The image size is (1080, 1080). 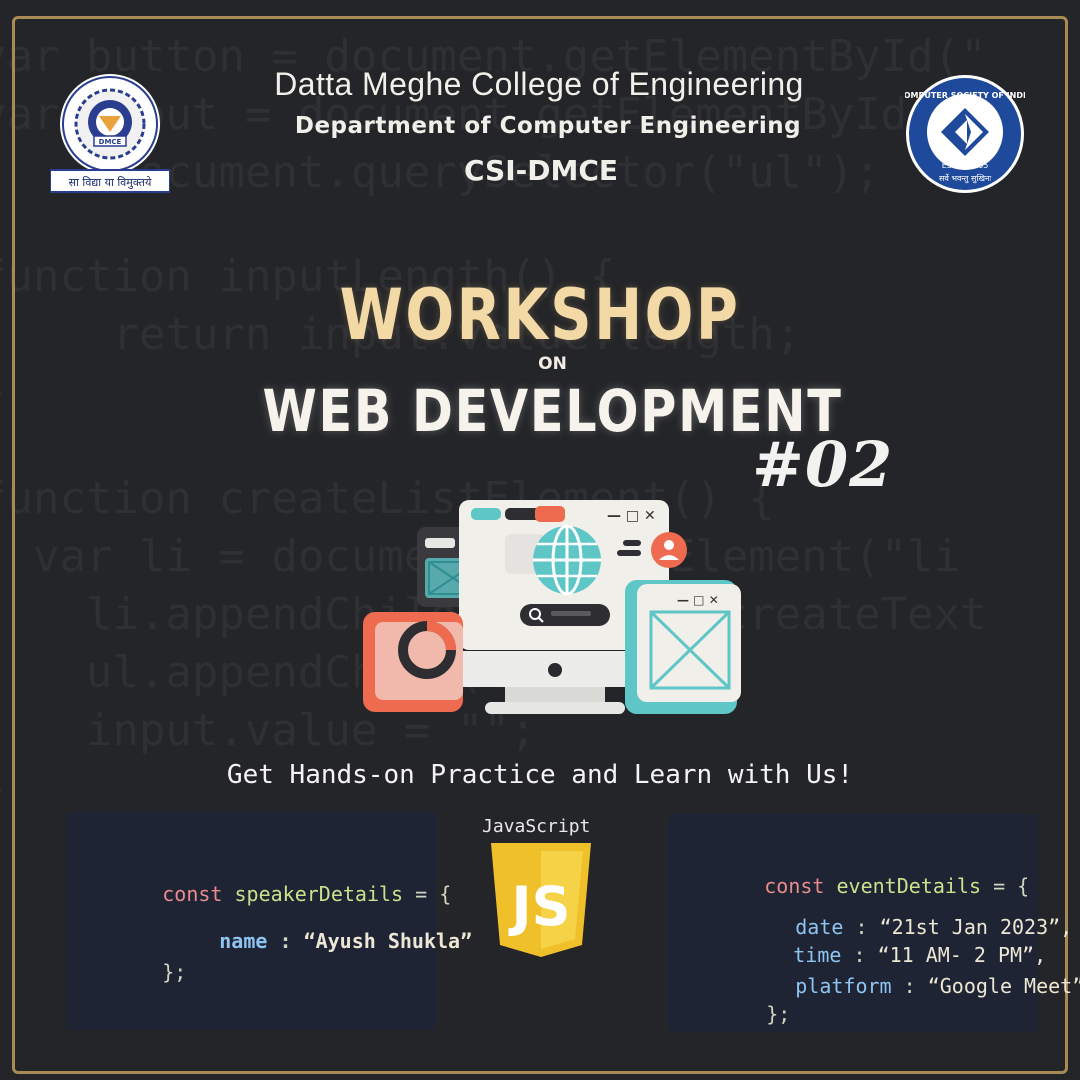 I want to click on speaker-name-value: “Ayush Shukla”, so click(x=388, y=941).